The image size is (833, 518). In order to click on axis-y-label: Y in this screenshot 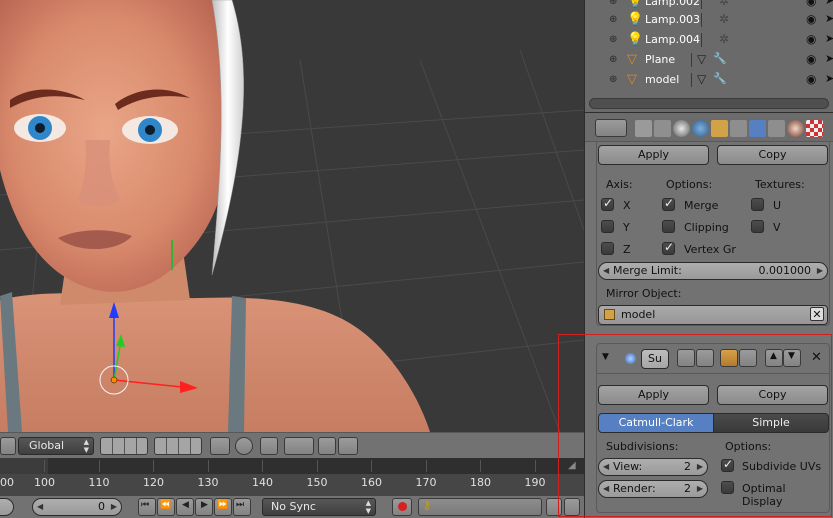, I will do `click(626, 227)`.